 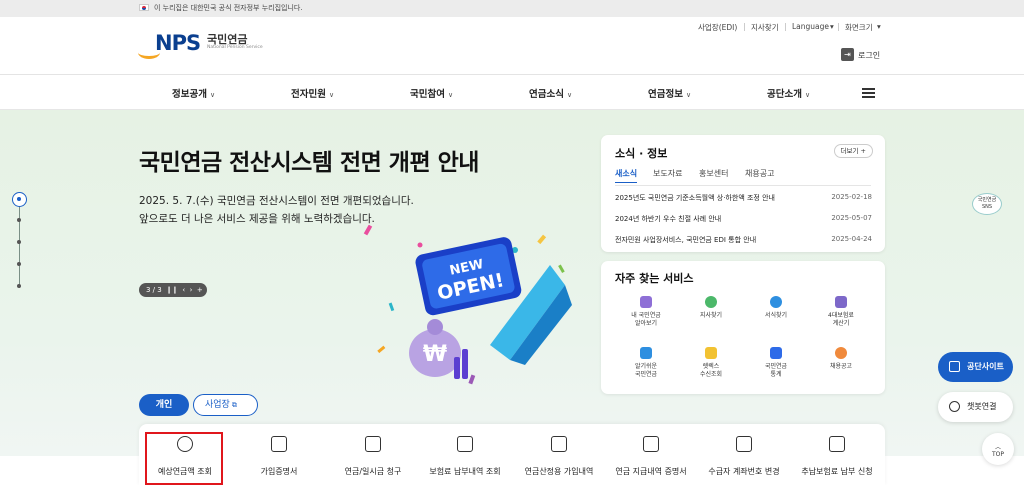 What do you see at coordinates (776, 353) in the screenshot?
I see `chart-icon` at bounding box center [776, 353].